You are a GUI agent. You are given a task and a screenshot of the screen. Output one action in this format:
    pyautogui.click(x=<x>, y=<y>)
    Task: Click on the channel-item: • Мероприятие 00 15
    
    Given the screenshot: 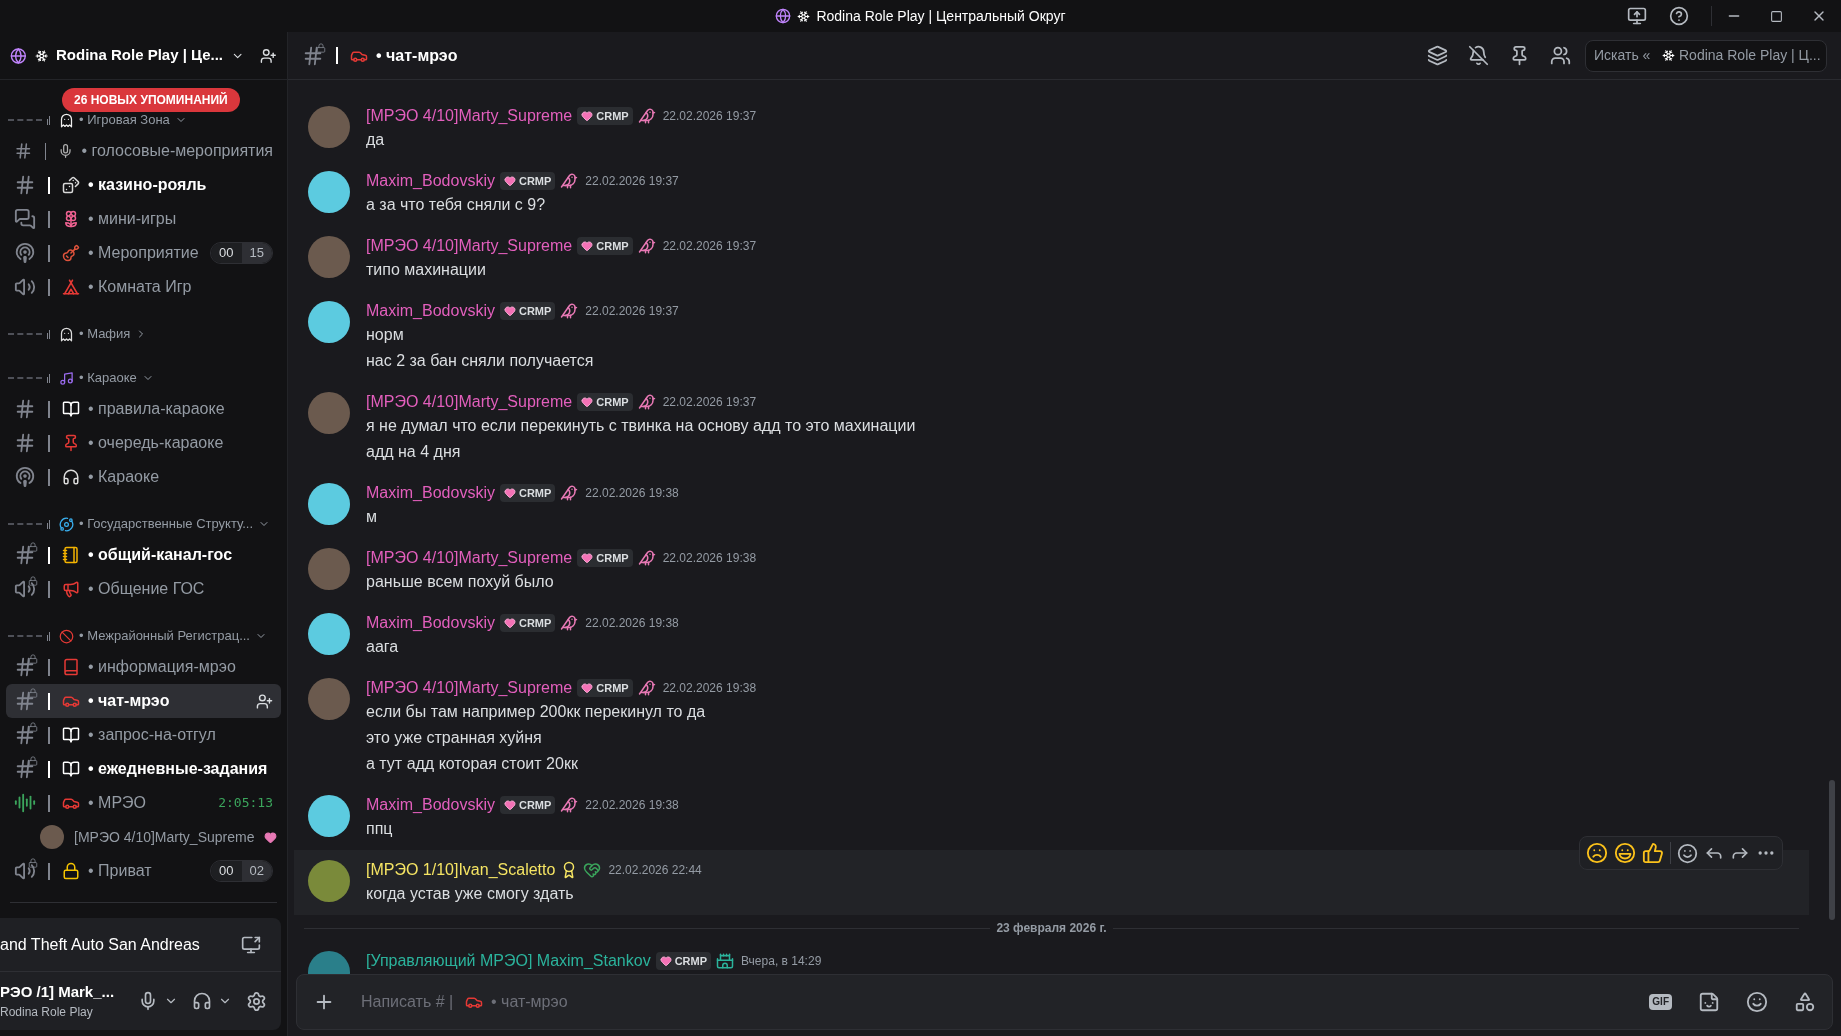 What is the action you would take?
    pyautogui.click(x=143, y=253)
    